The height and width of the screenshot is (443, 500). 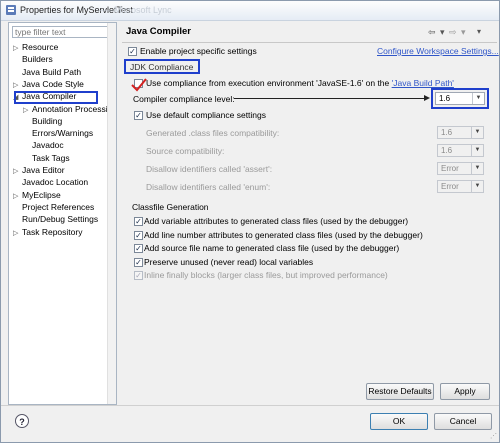 I want to click on restore-defaults-button: Restore Defaults, so click(x=400, y=391).